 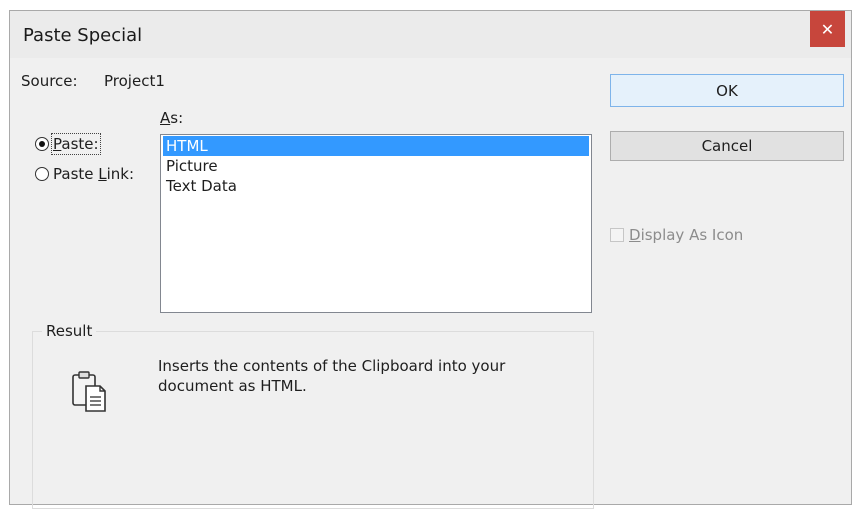 I want to click on paste-link-label-rest: ink:, so click(x=120, y=174).